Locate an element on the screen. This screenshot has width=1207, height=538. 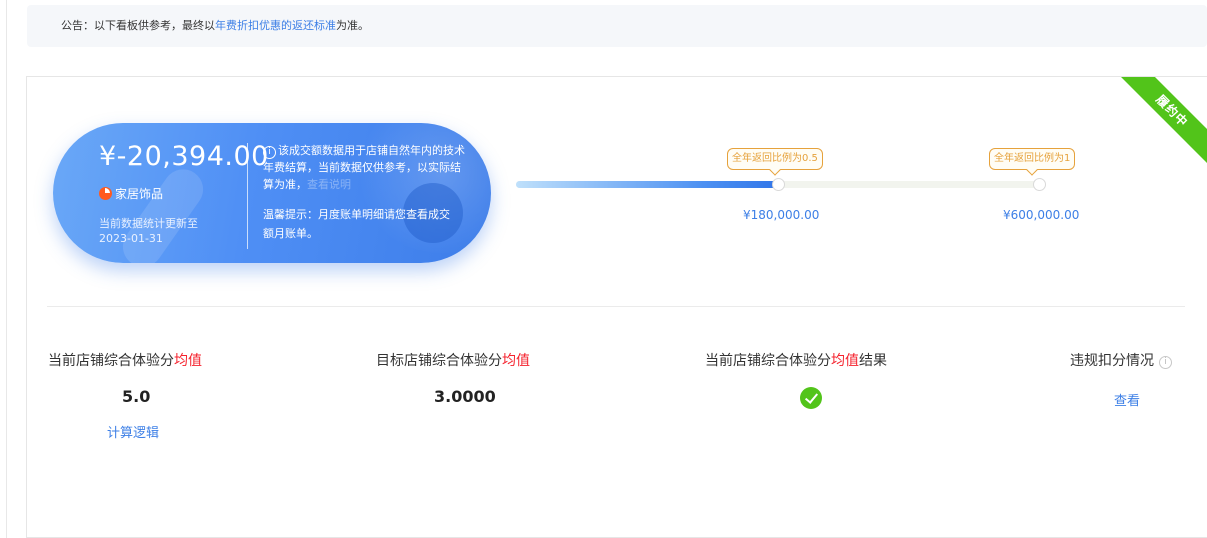
result-label-highlight: 均值 is located at coordinates (845, 361).